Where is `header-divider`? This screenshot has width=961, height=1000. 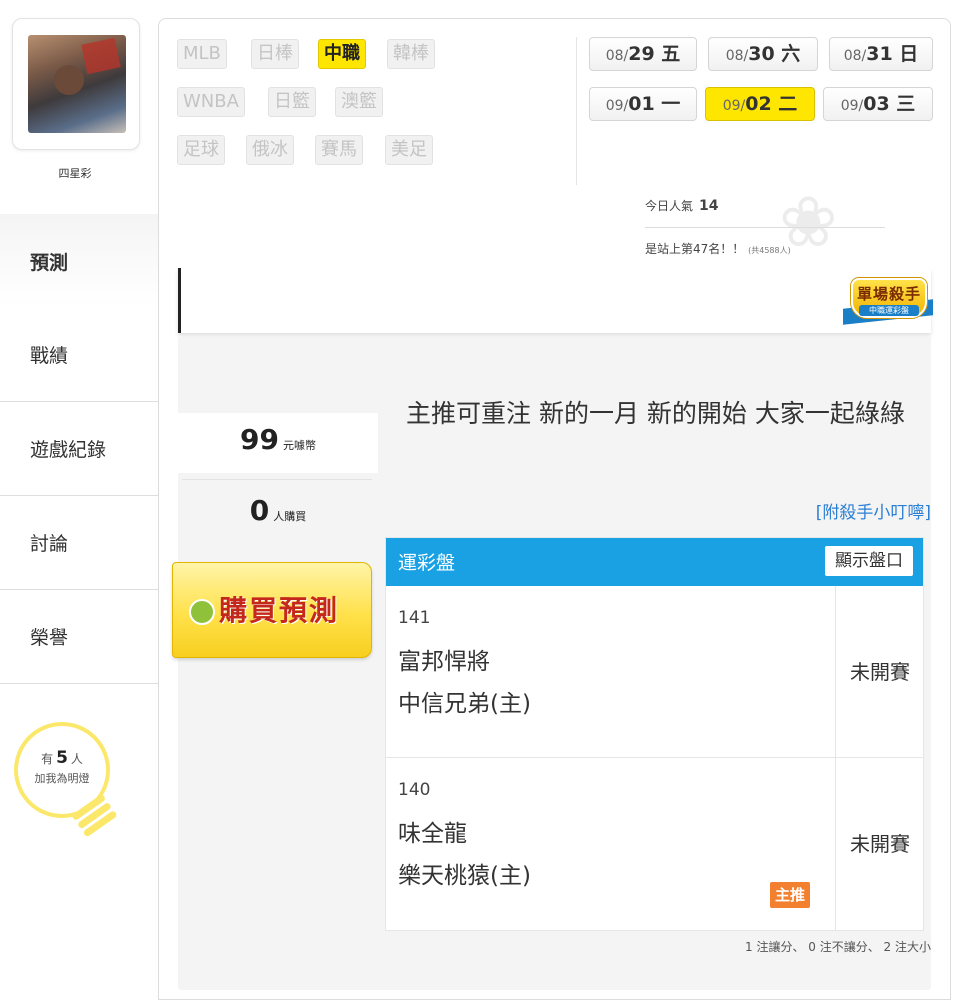 header-divider is located at coordinates (576, 111).